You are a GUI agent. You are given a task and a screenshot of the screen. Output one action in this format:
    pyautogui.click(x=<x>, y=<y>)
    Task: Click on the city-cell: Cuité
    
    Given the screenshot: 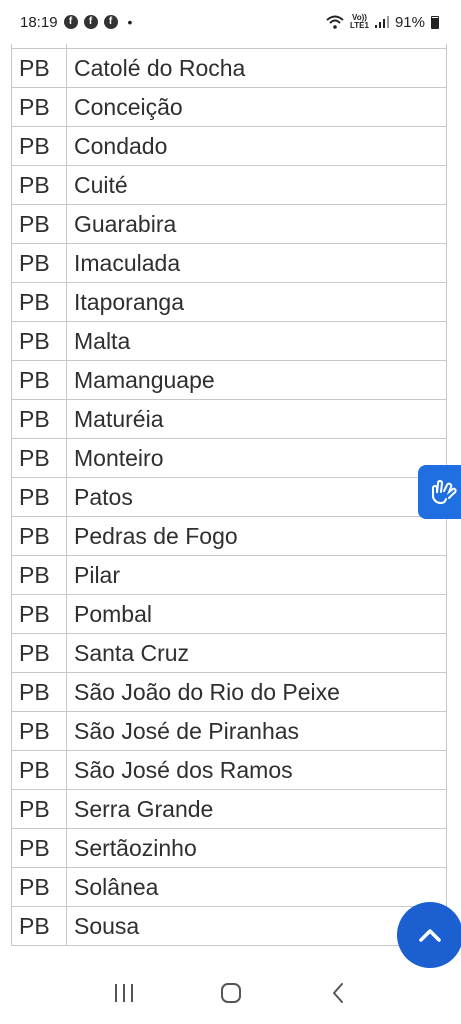 What is the action you would take?
    pyautogui.click(x=256, y=185)
    